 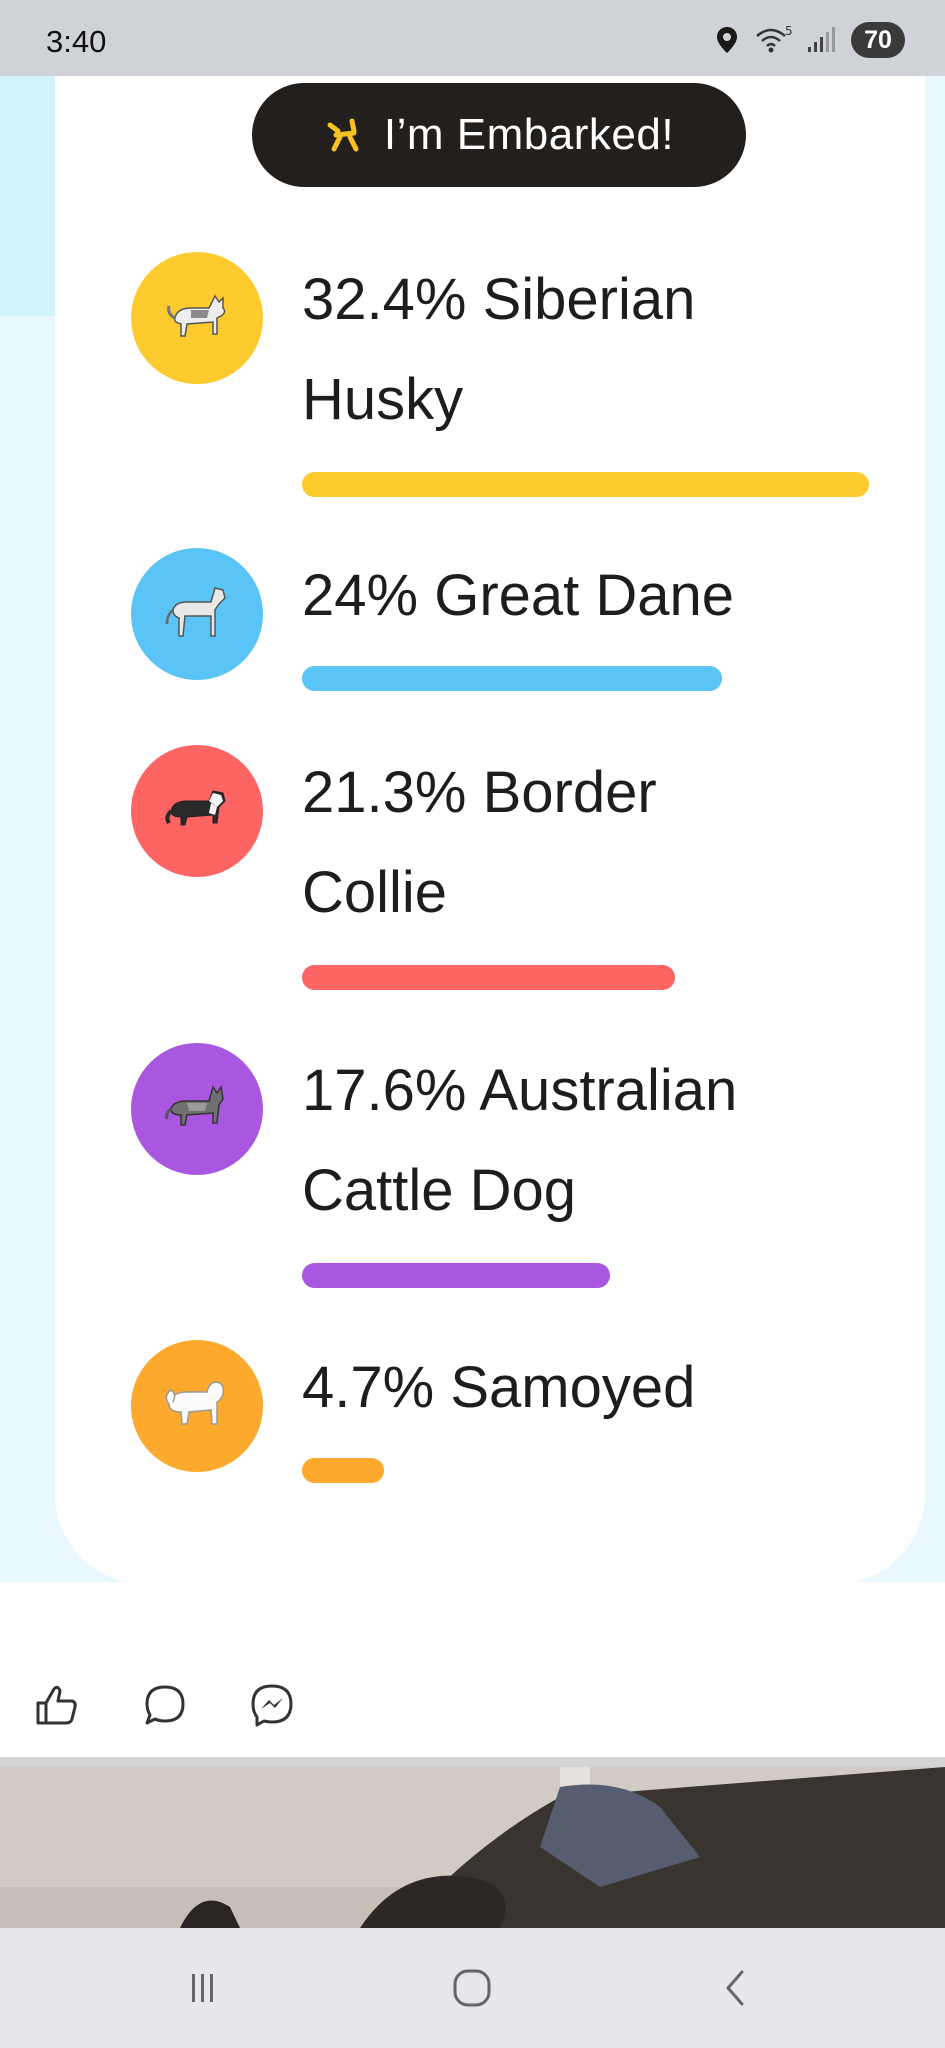 I want to click on battery-badge: 70, so click(x=878, y=40).